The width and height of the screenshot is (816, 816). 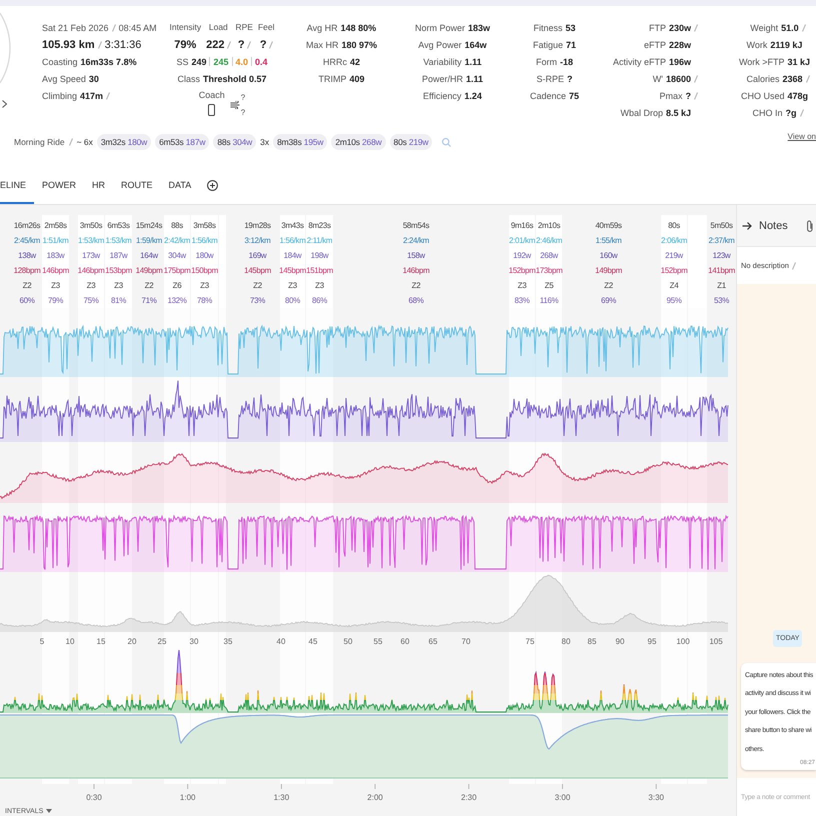 I want to click on interval-column: 9m16s 2:01/km 192w 152bpm Z3 83%, so click(x=522, y=261).